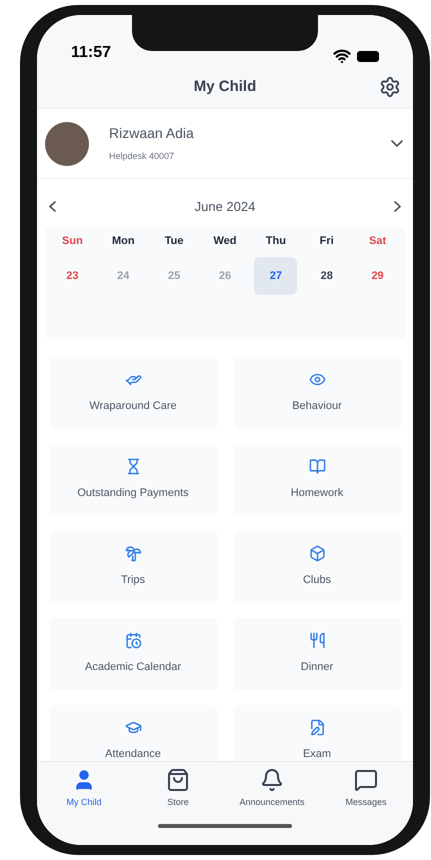 This screenshot has width=431, height=860. I want to click on weekday-label: Sat, so click(378, 241).